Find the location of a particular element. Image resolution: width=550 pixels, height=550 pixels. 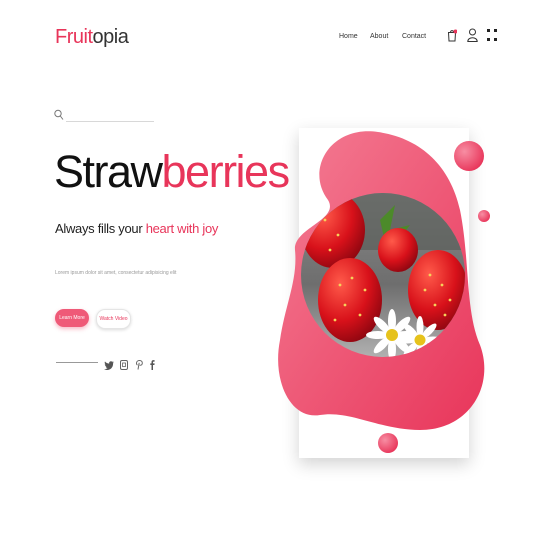

nav-contact: Contact is located at coordinates (414, 36).